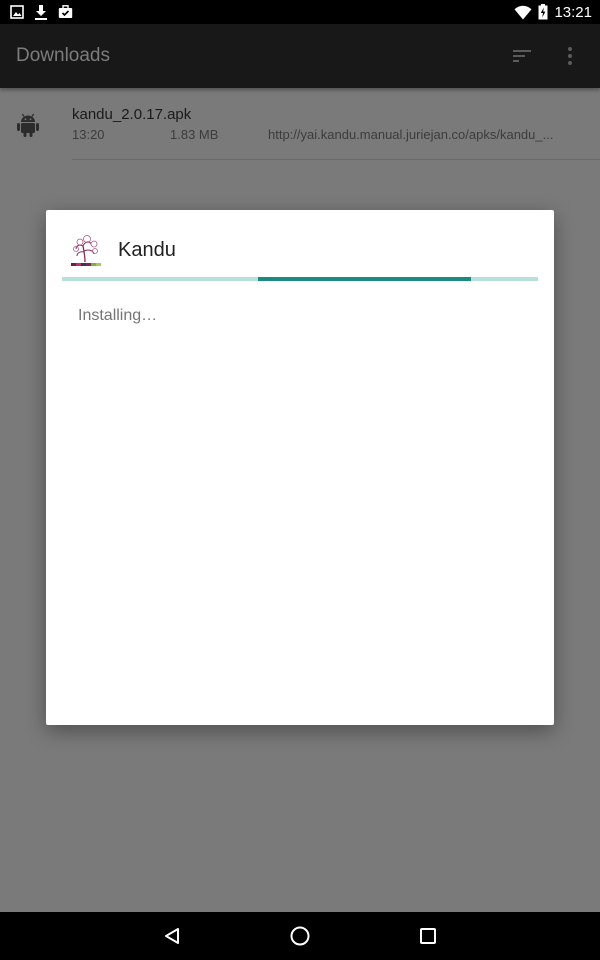 This screenshot has width=600, height=960. I want to click on download-icon, so click(41, 12).